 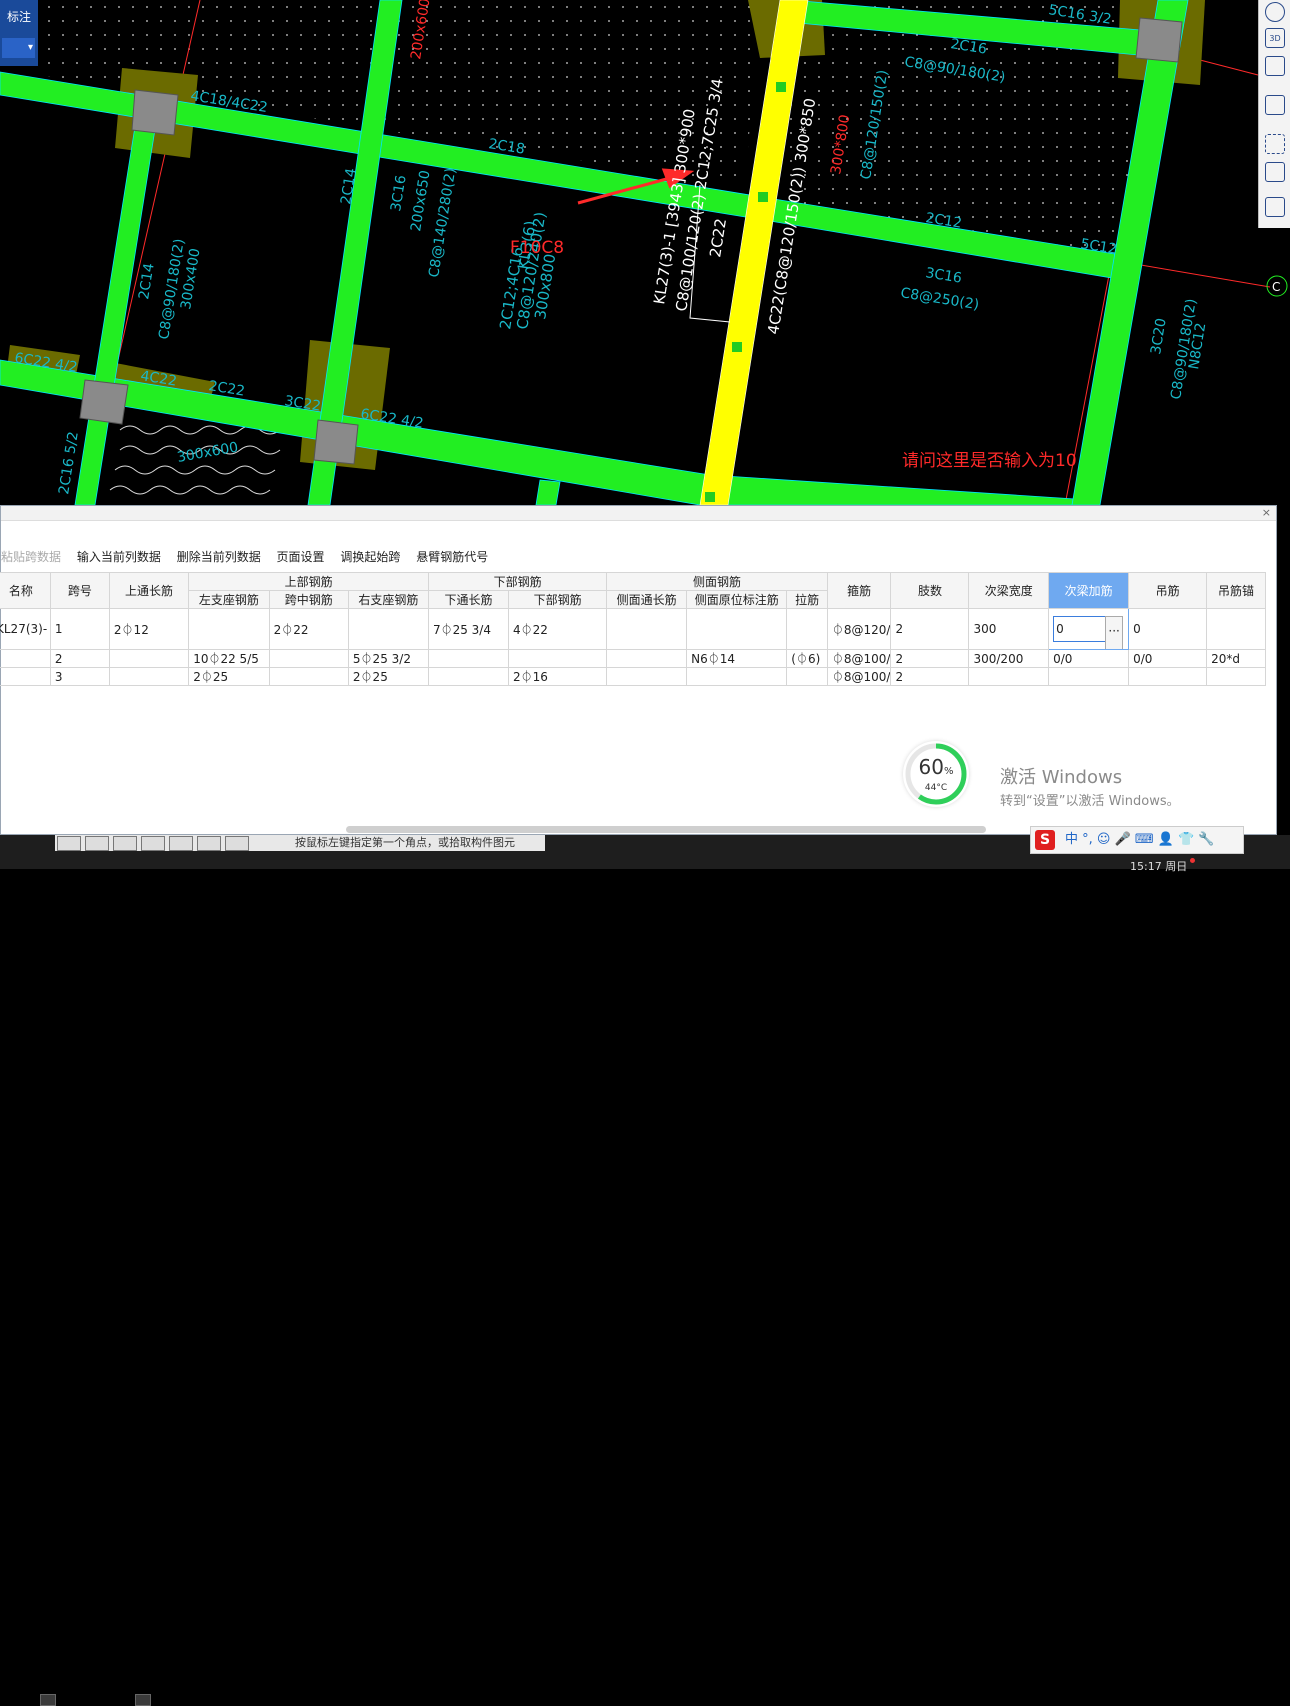 What do you see at coordinates (737, 658) in the screenshot?
I see `cell-side-original: N6⏀14` at bounding box center [737, 658].